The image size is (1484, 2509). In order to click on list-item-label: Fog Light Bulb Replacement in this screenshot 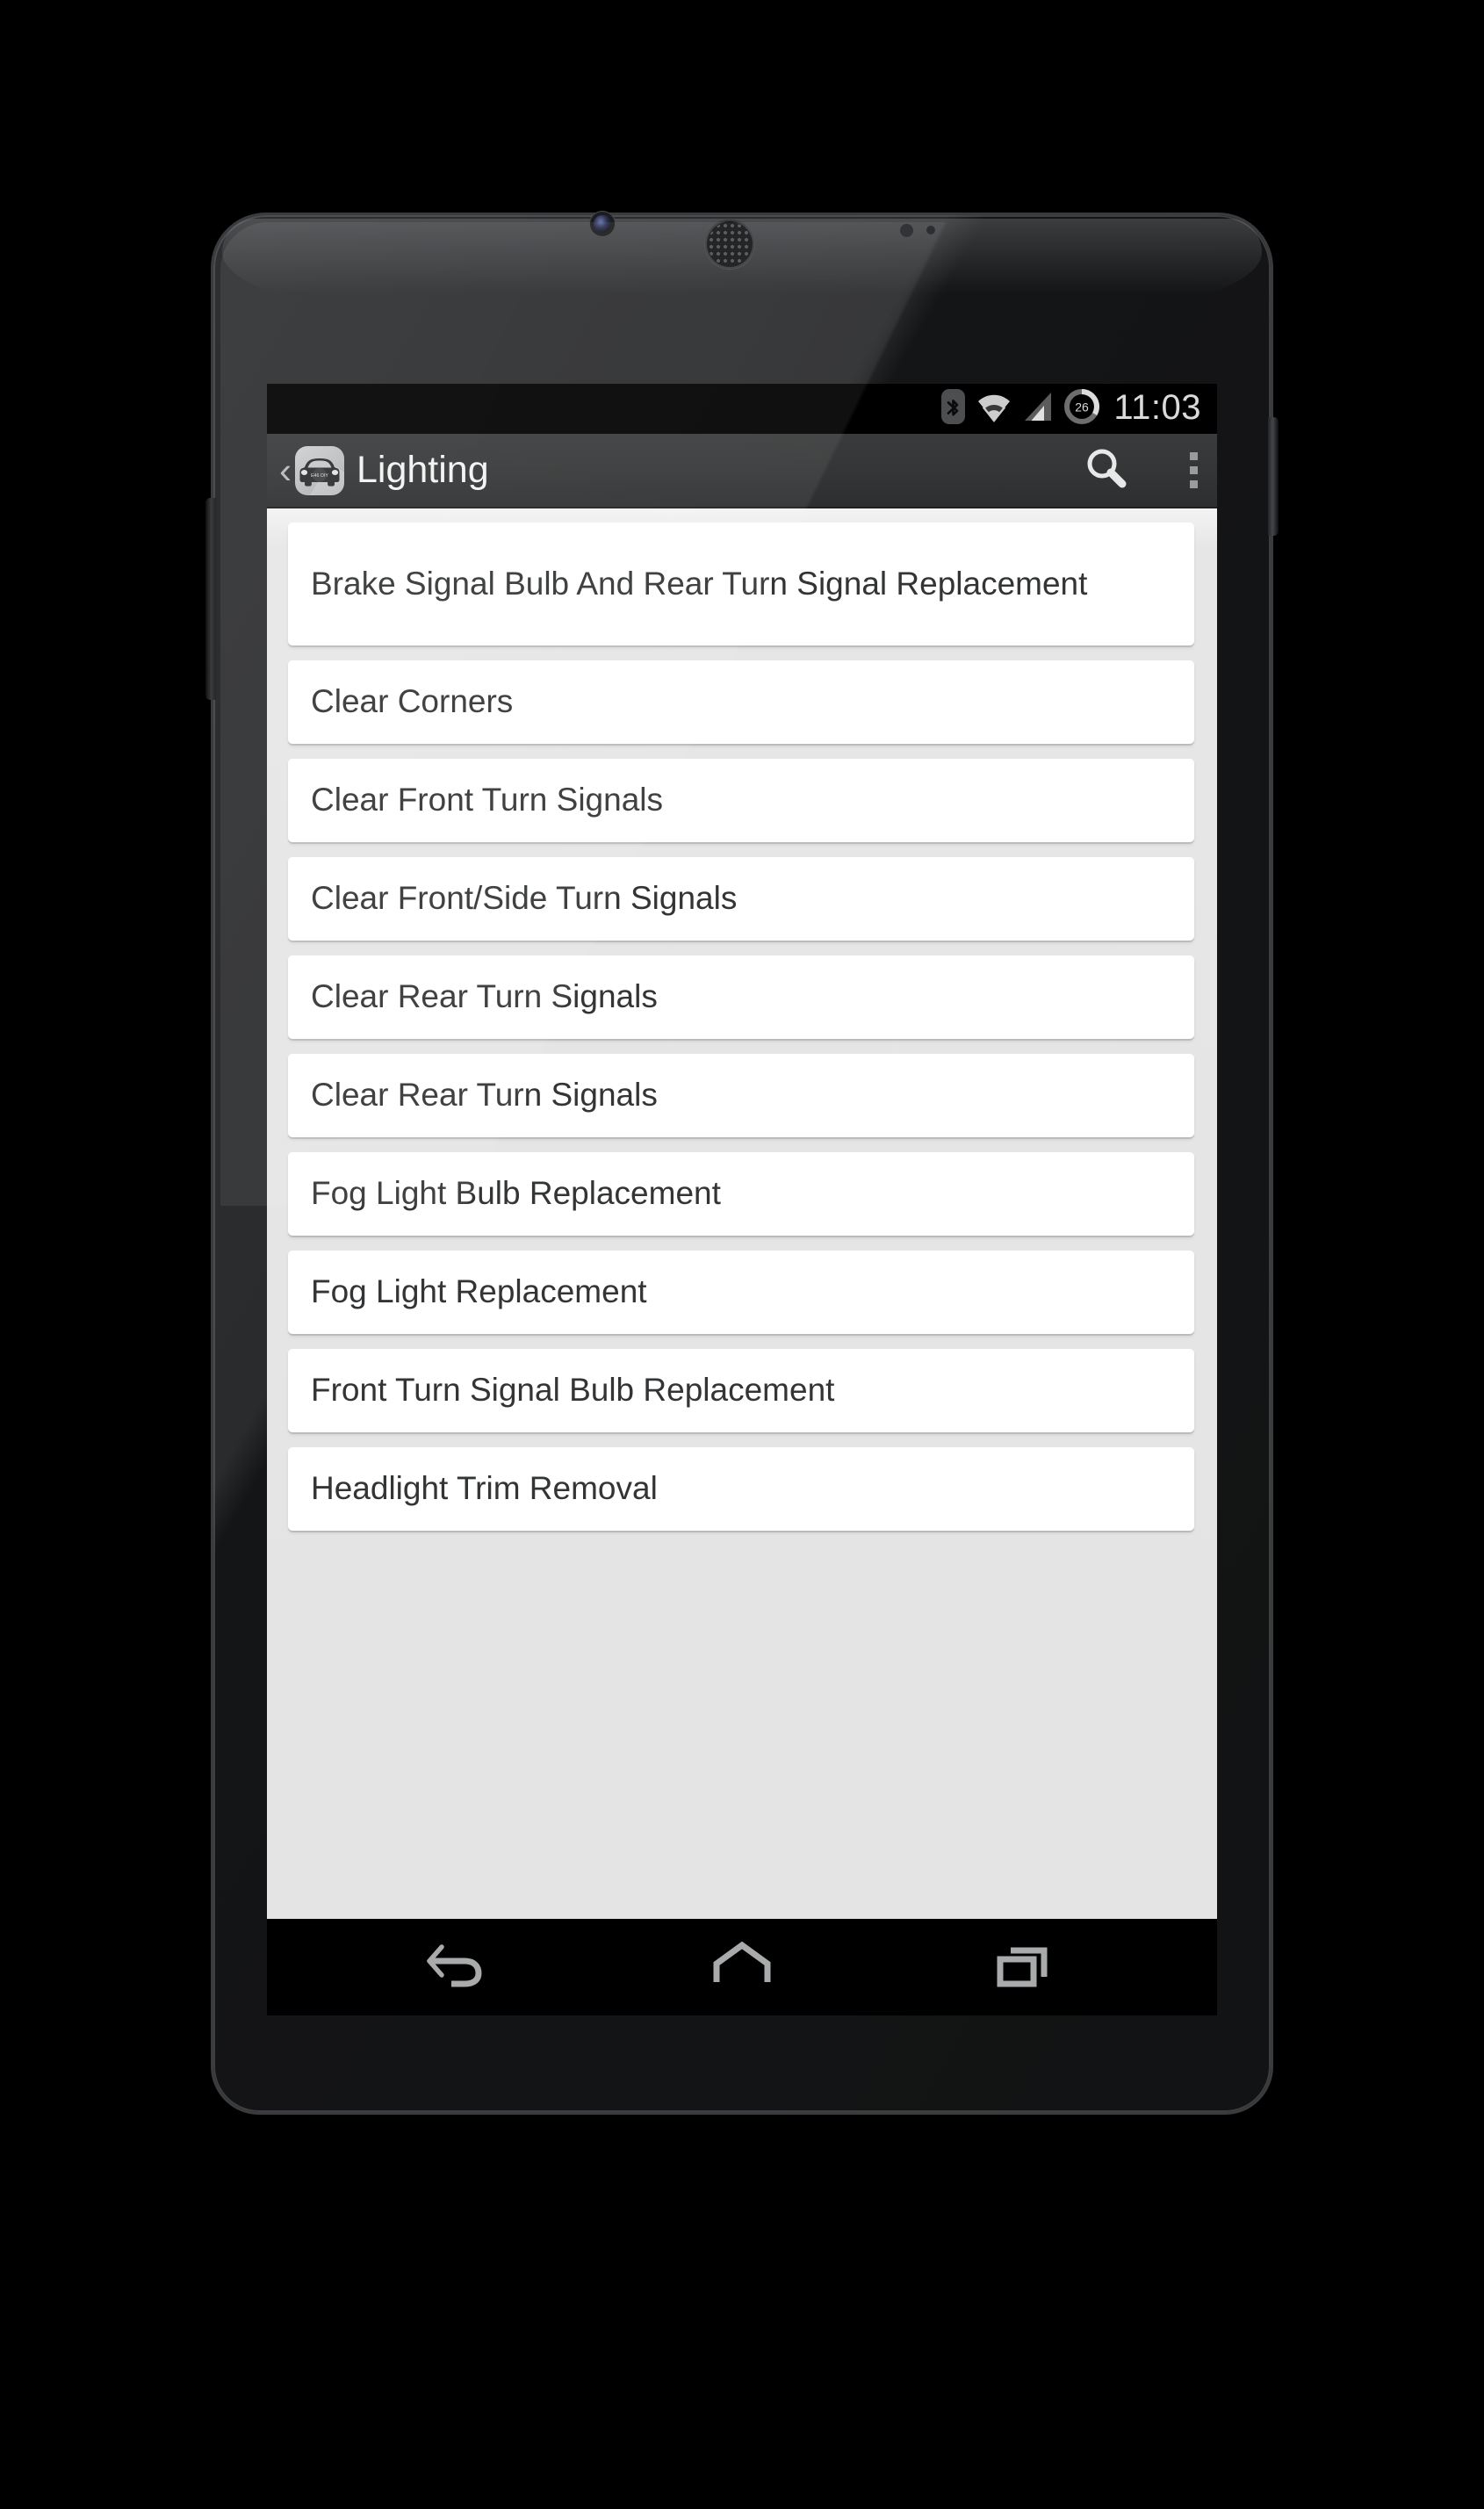, I will do `click(516, 1193)`.